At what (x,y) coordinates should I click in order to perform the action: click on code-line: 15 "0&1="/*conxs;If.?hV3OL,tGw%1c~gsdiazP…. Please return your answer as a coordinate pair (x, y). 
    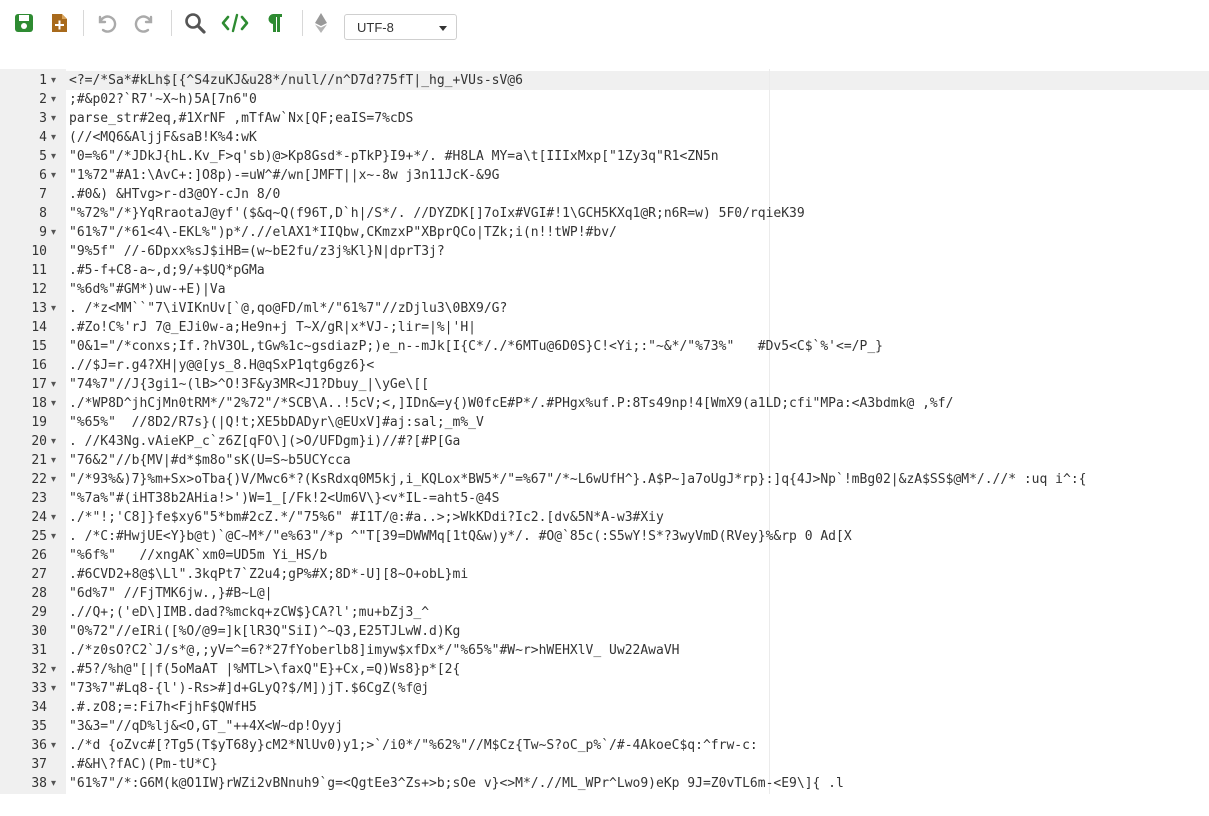
    Looking at the image, I should click on (604, 346).